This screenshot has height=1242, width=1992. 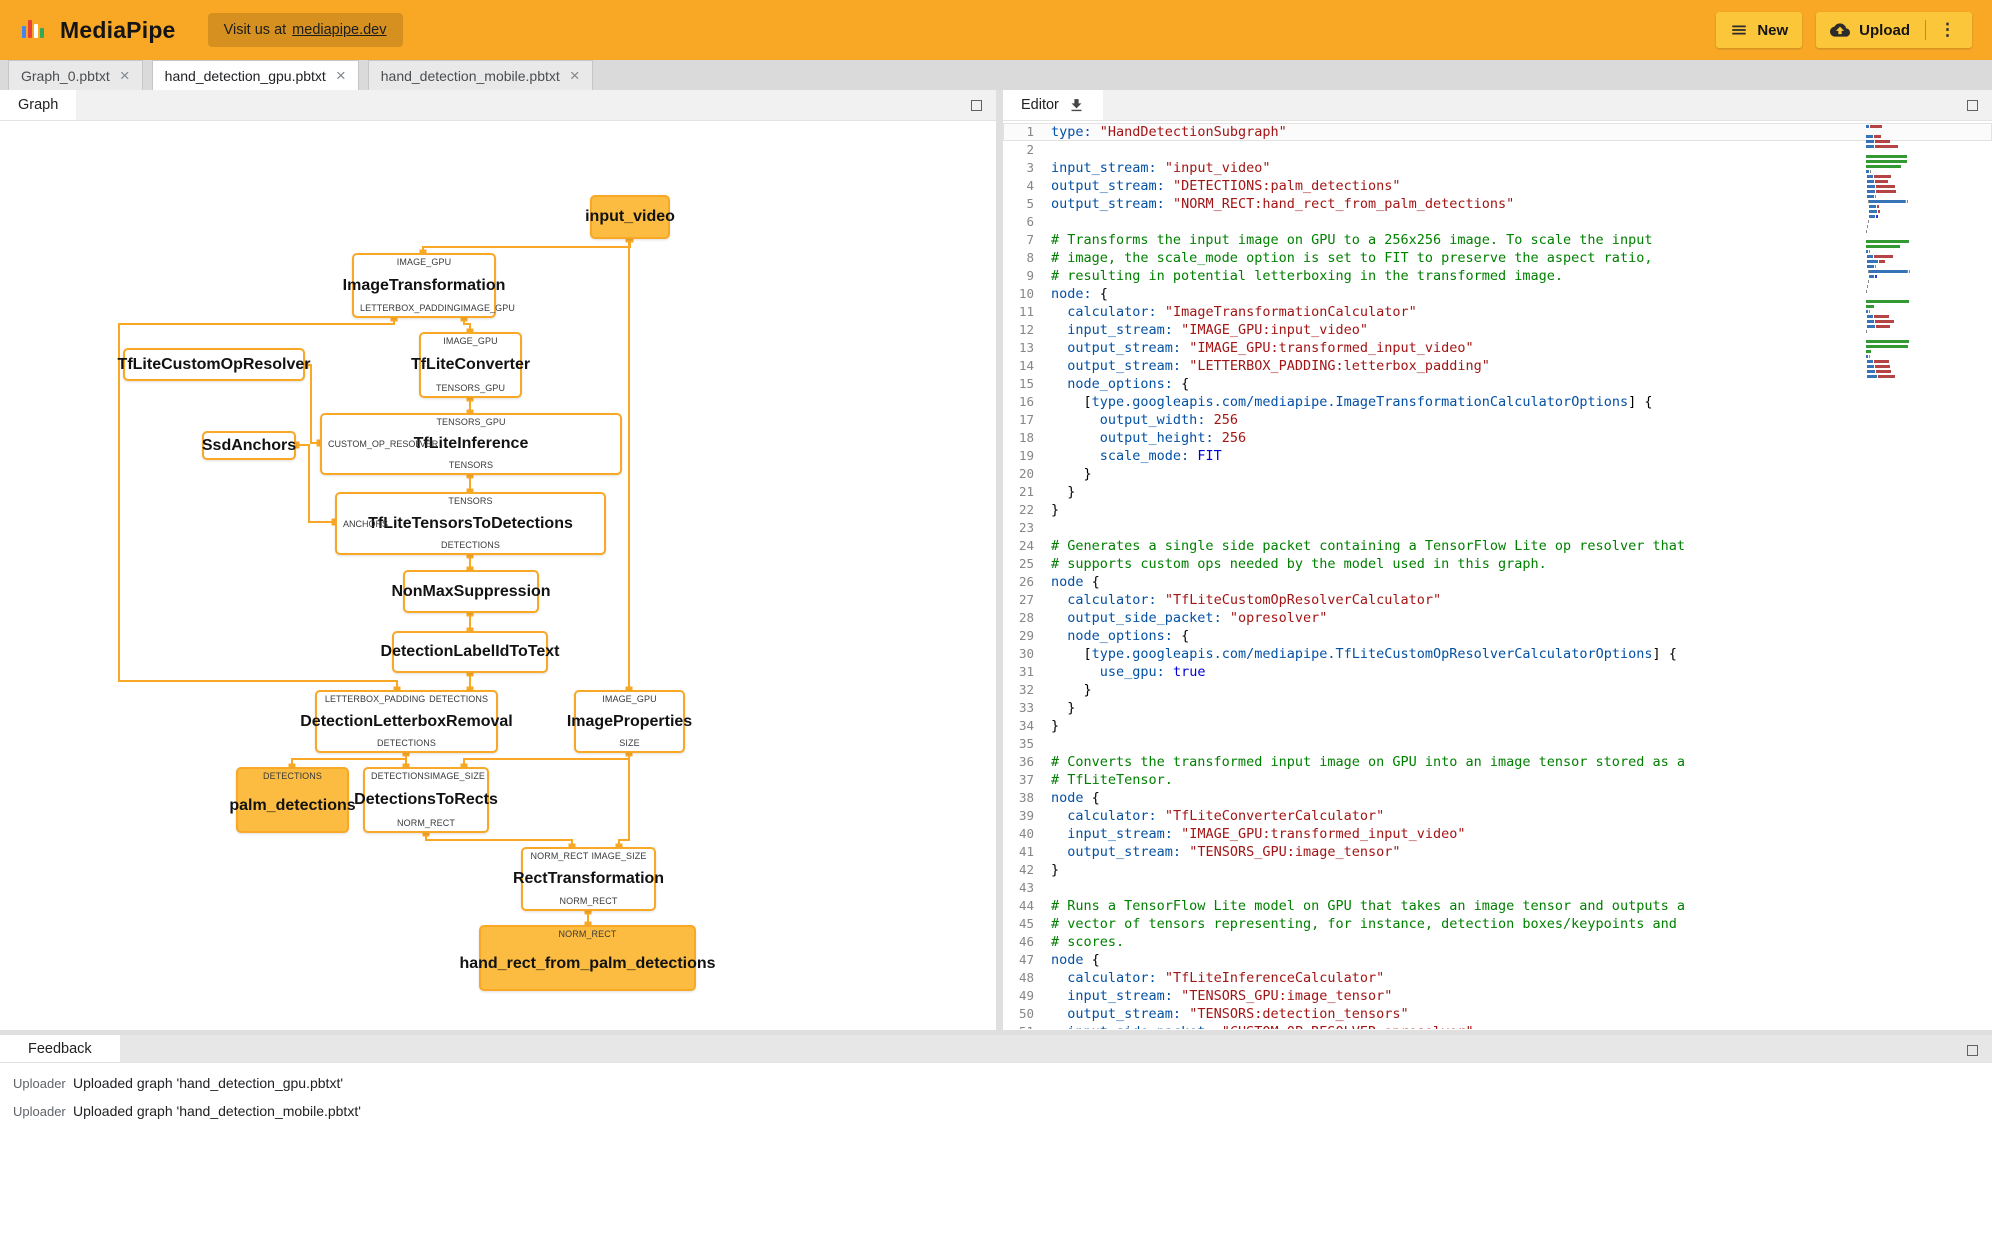 What do you see at coordinates (1972, 105) in the screenshot?
I see `expand-editor-panel-icon` at bounding box center [1972, 105].